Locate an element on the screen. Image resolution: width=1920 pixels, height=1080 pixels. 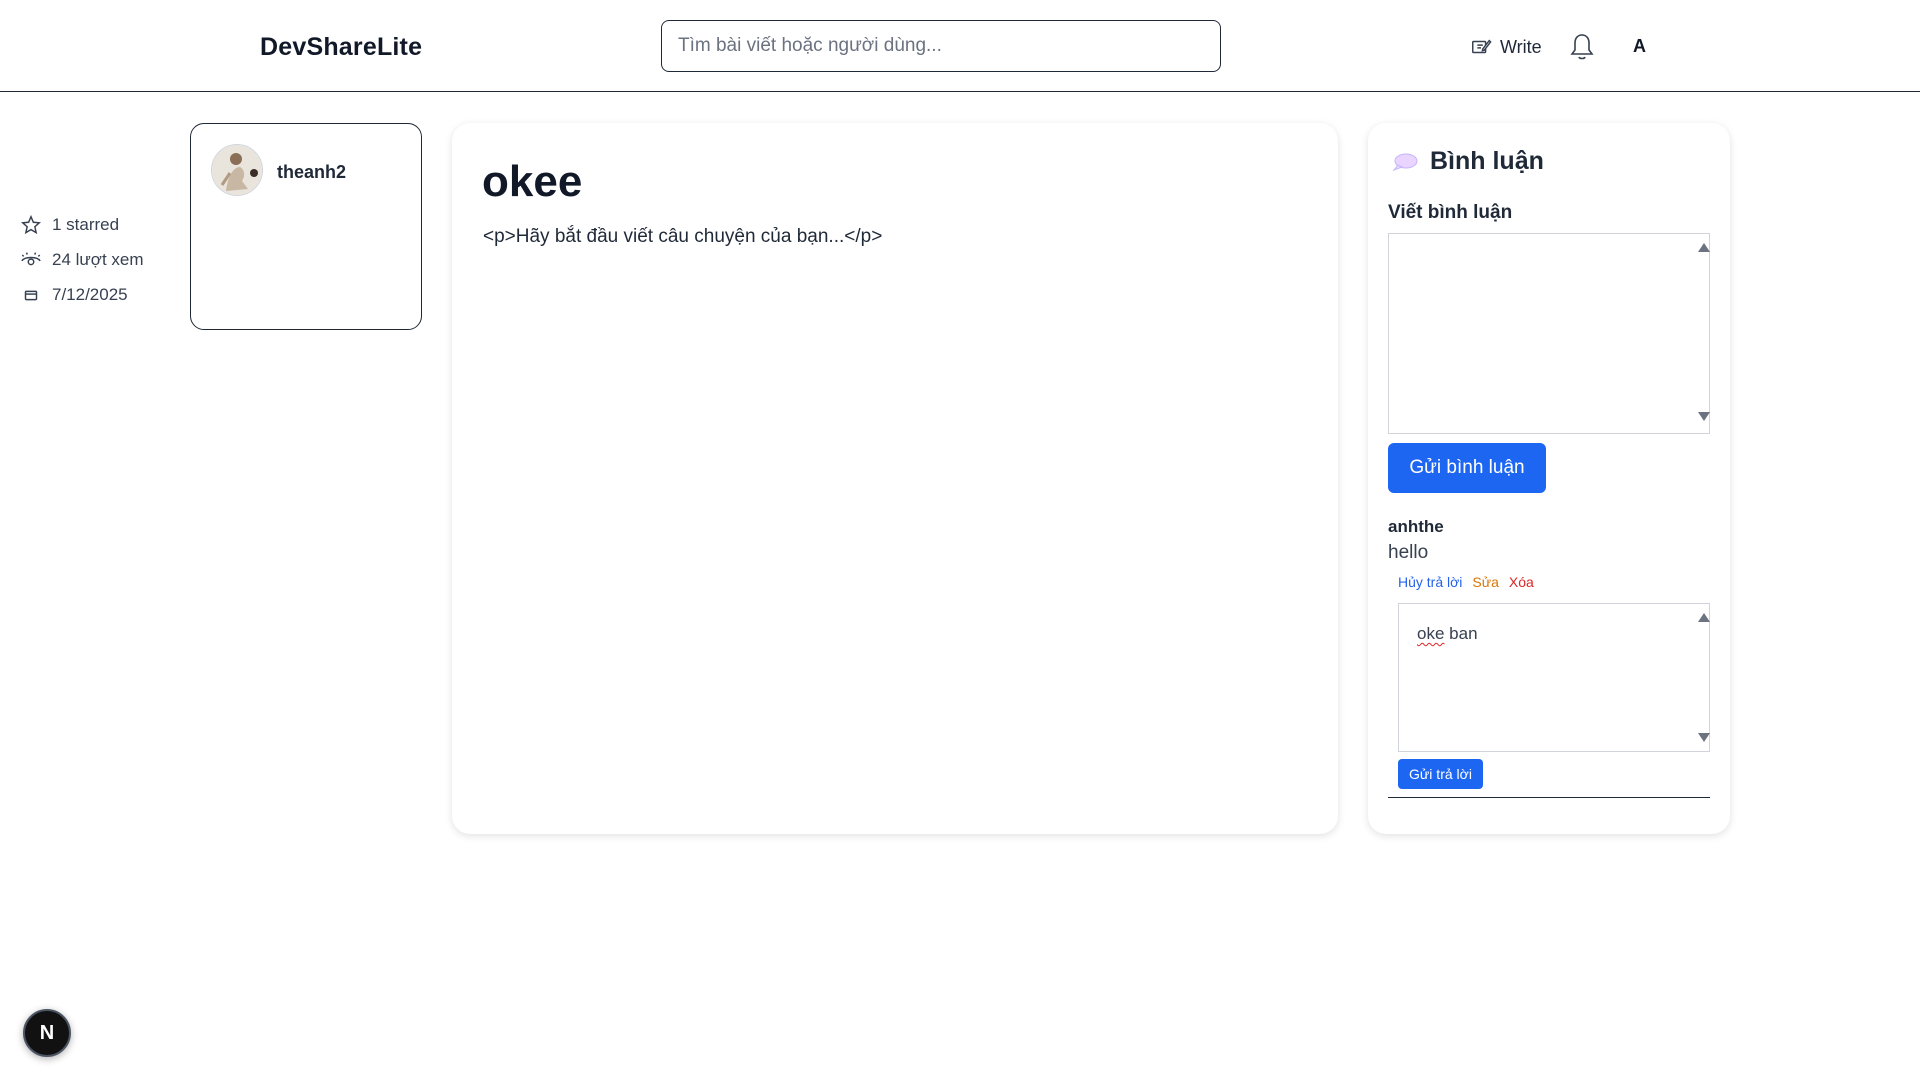
reply-draft-word-2: ban is located at coordinates (1463, 633).